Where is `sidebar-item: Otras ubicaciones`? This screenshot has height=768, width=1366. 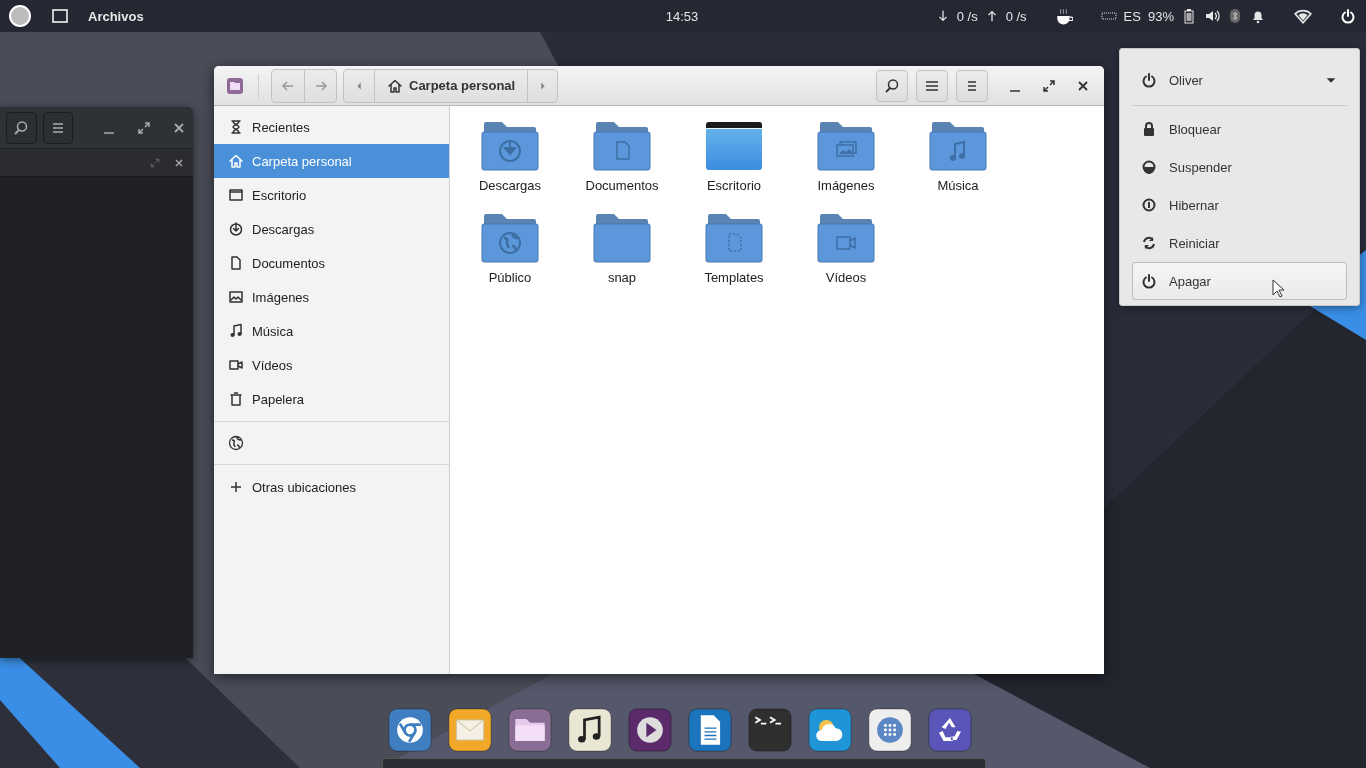 sidebar-item: Otras ubicaciones is located at coordinates (331, 487).